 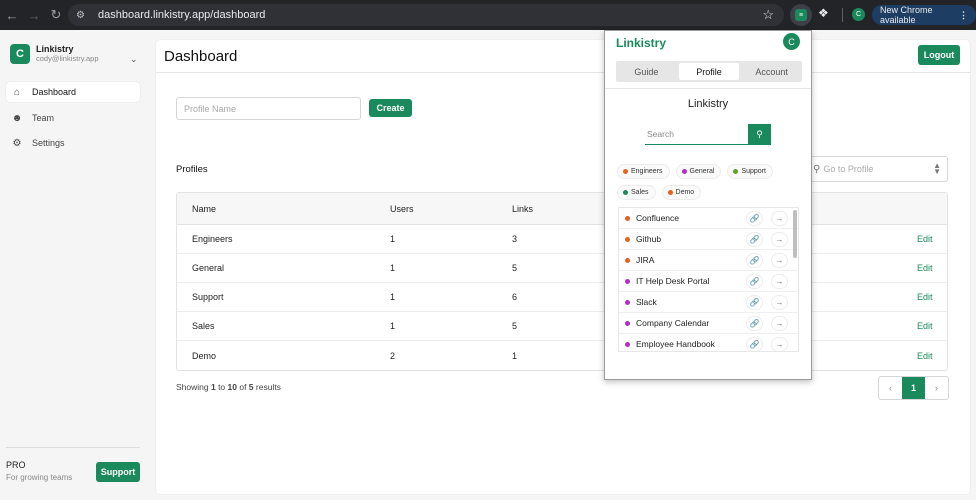 What do you see at coordinates (181, 15) in the screenshot?
I see `url-text: dashboard.linkistry.app/dashboard` at bounding box center [181, 15].